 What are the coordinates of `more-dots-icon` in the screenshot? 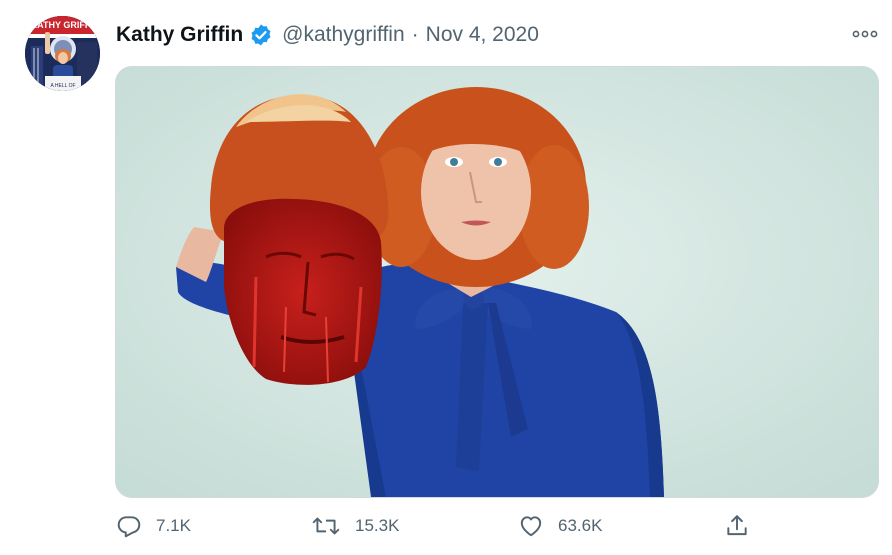 It's located at (865, 34).